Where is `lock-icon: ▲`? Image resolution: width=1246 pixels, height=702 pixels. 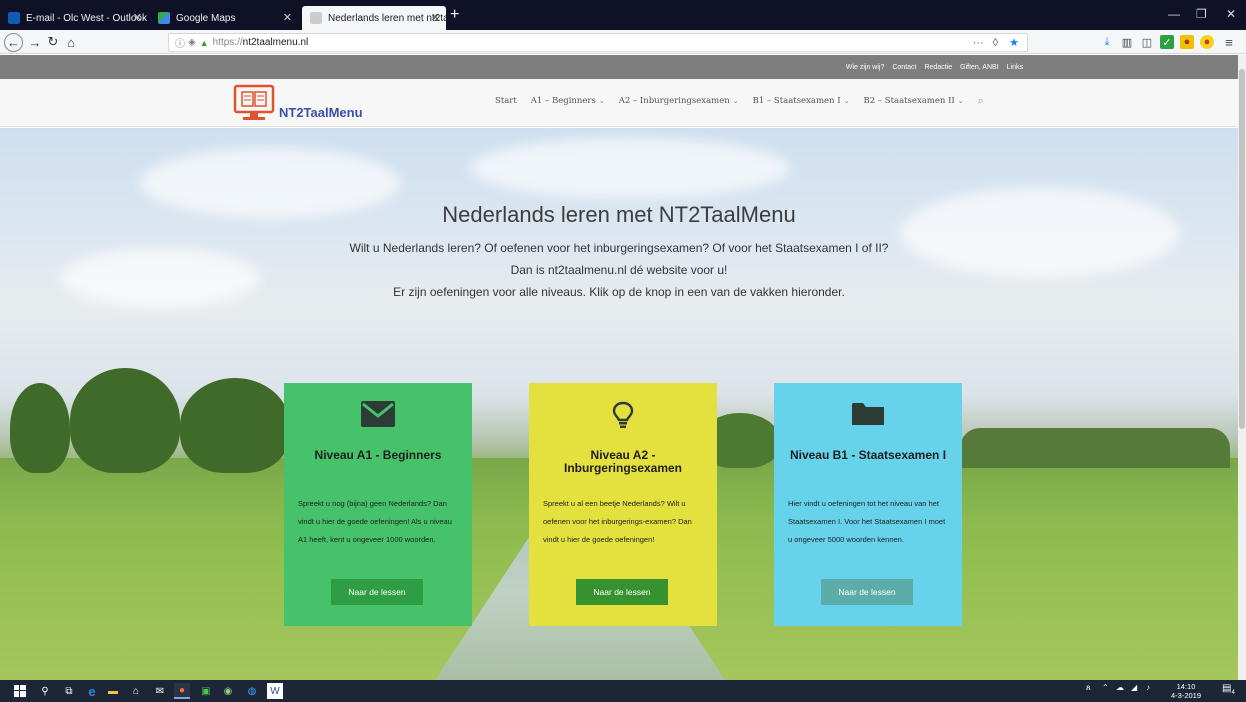 lock-icon: ▲ is located at coordinates (204, 43).